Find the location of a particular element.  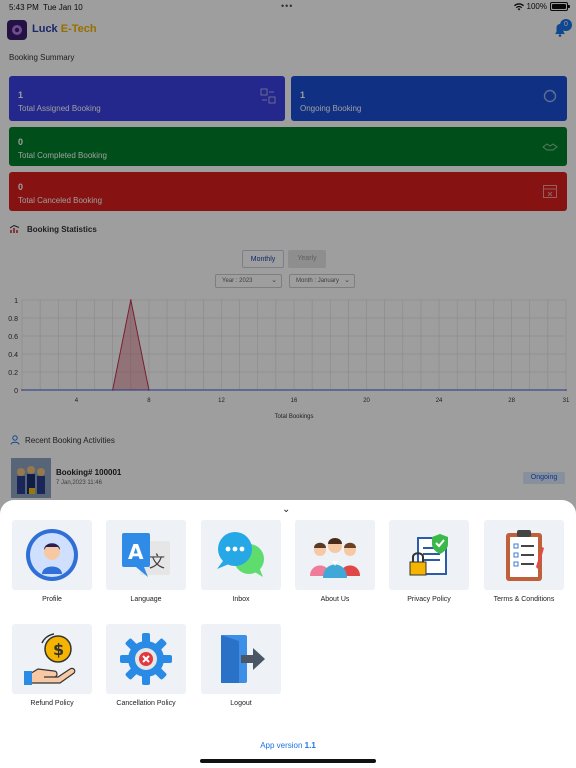

menu-item-box: 文A is located at coordinates (146, 555).